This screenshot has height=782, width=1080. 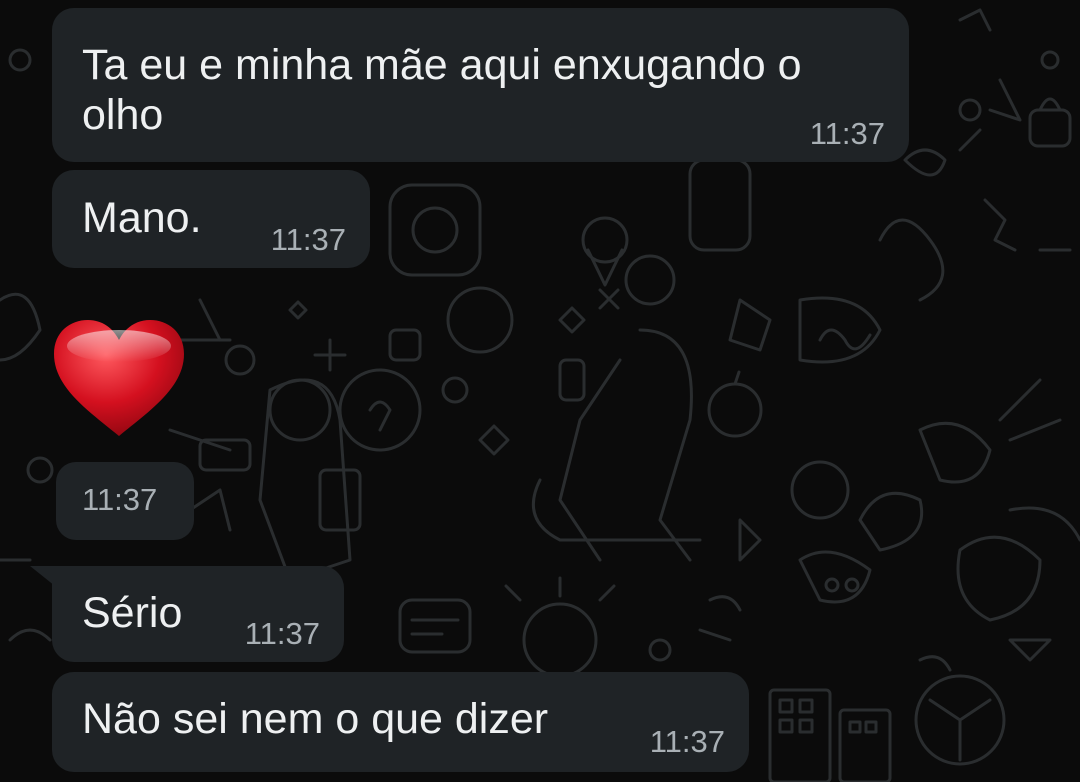 I want to click on message-text: Ta eu e minha mãe aqui enxugando o olho, so click(x=442, y=90).